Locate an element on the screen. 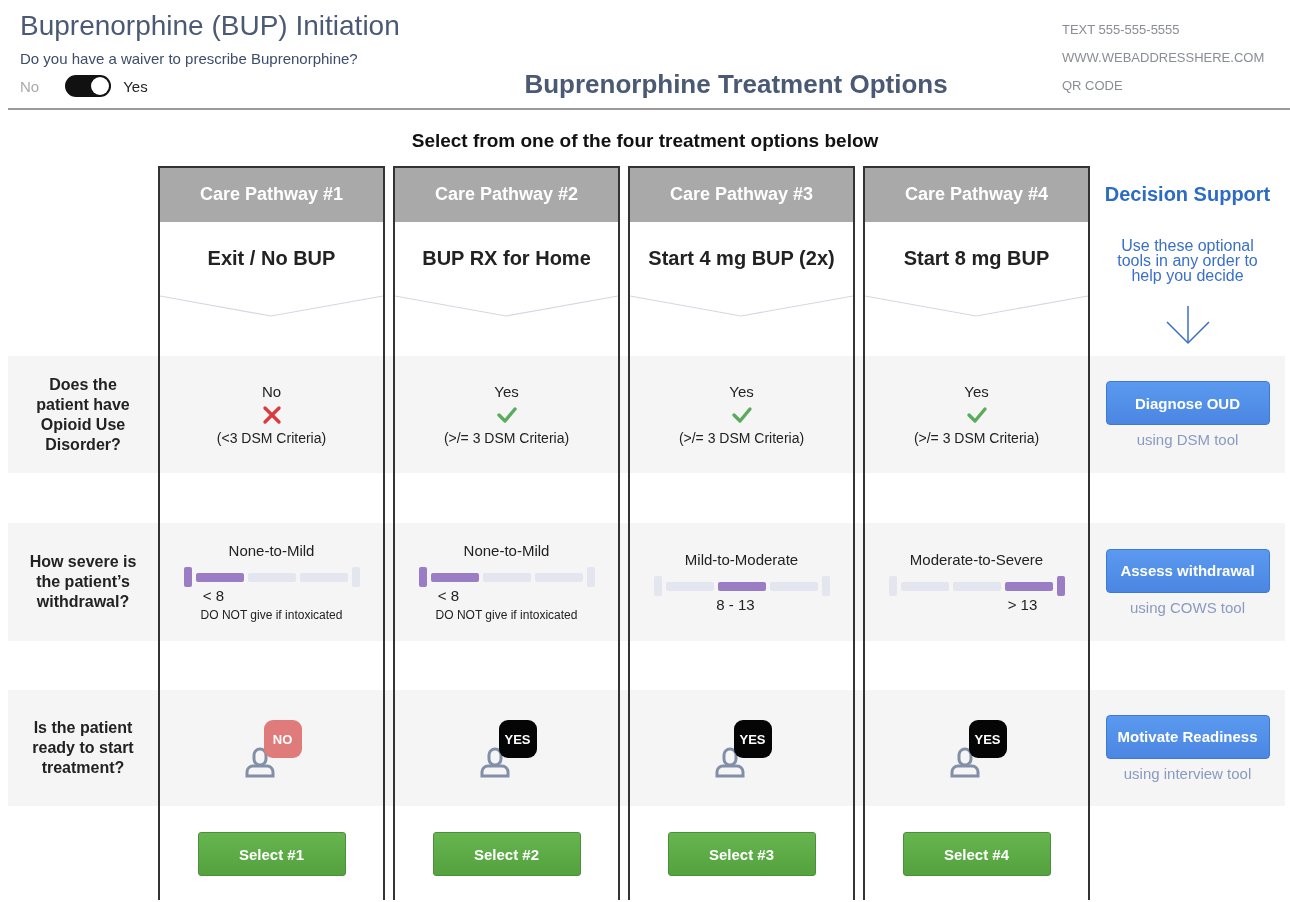  severity-label: Mild-to-Moderate is located at coordinates (741, 559).